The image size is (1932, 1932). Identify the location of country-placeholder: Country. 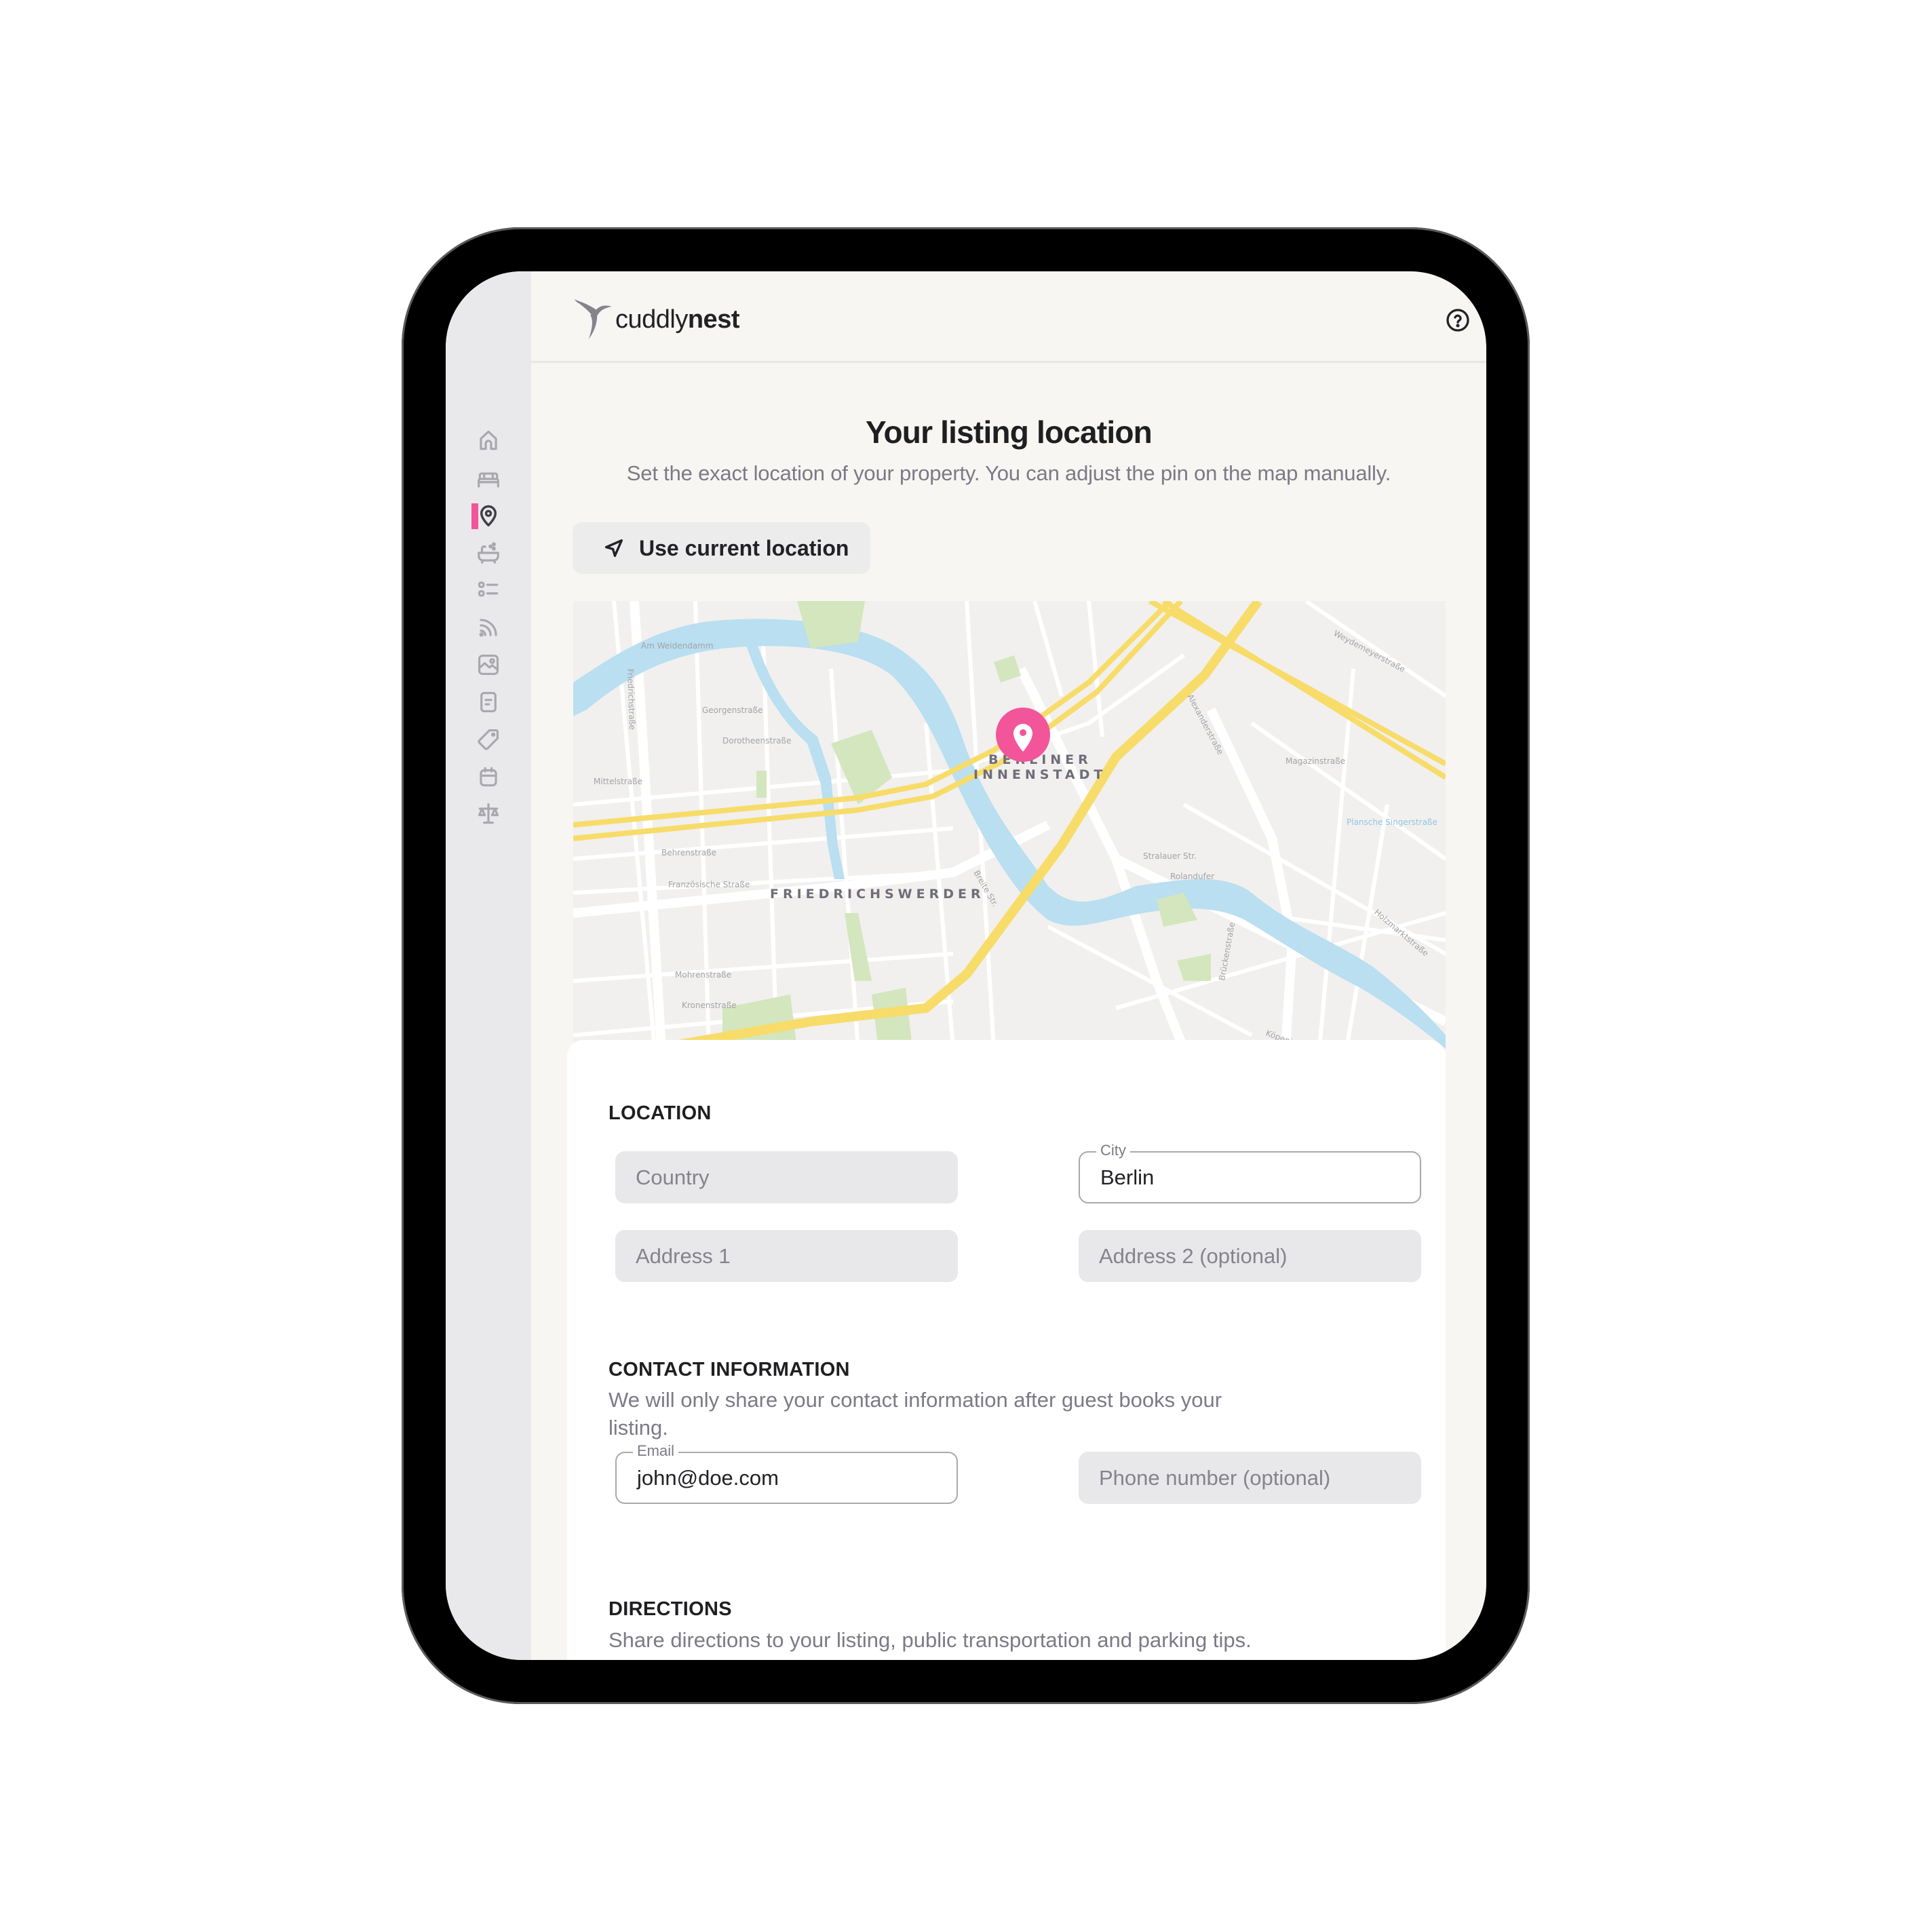
(673, 1177).